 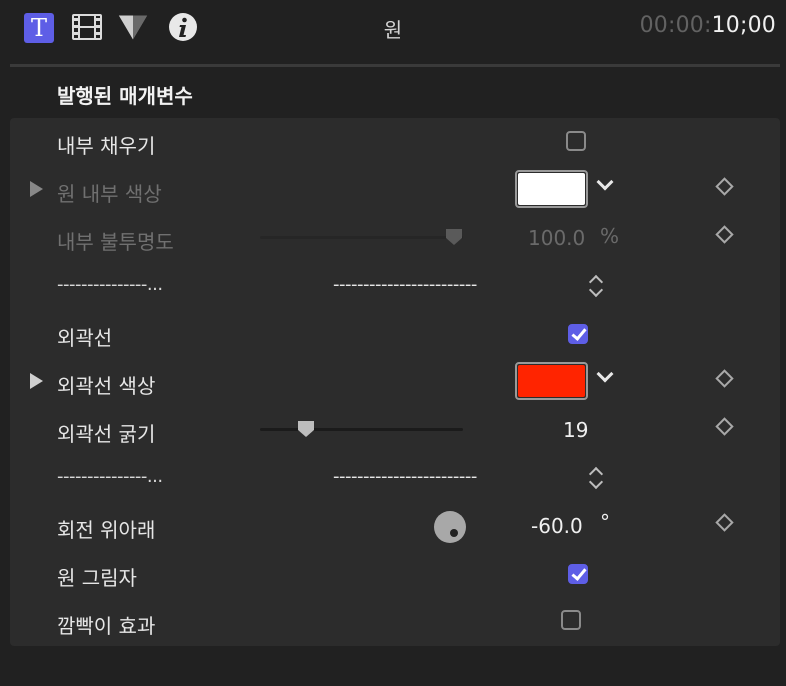 I want to click on section-label: 발행된 매개변수, so click(x=125, y=94).